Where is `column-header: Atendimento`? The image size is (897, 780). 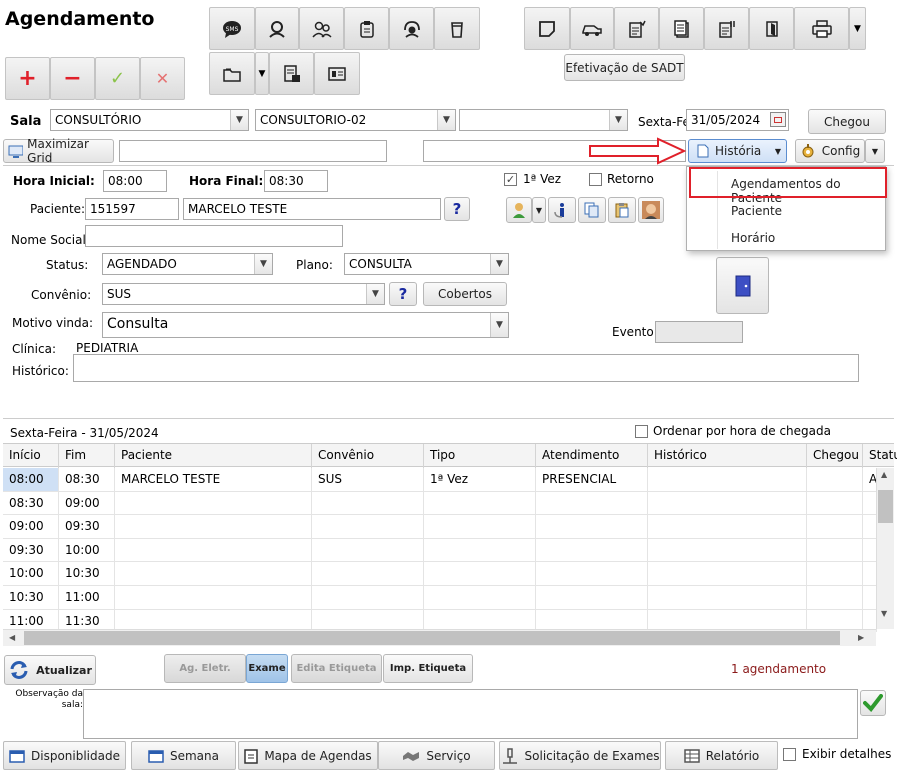 column-header: Atendimento is located at coordinates (592, 456).